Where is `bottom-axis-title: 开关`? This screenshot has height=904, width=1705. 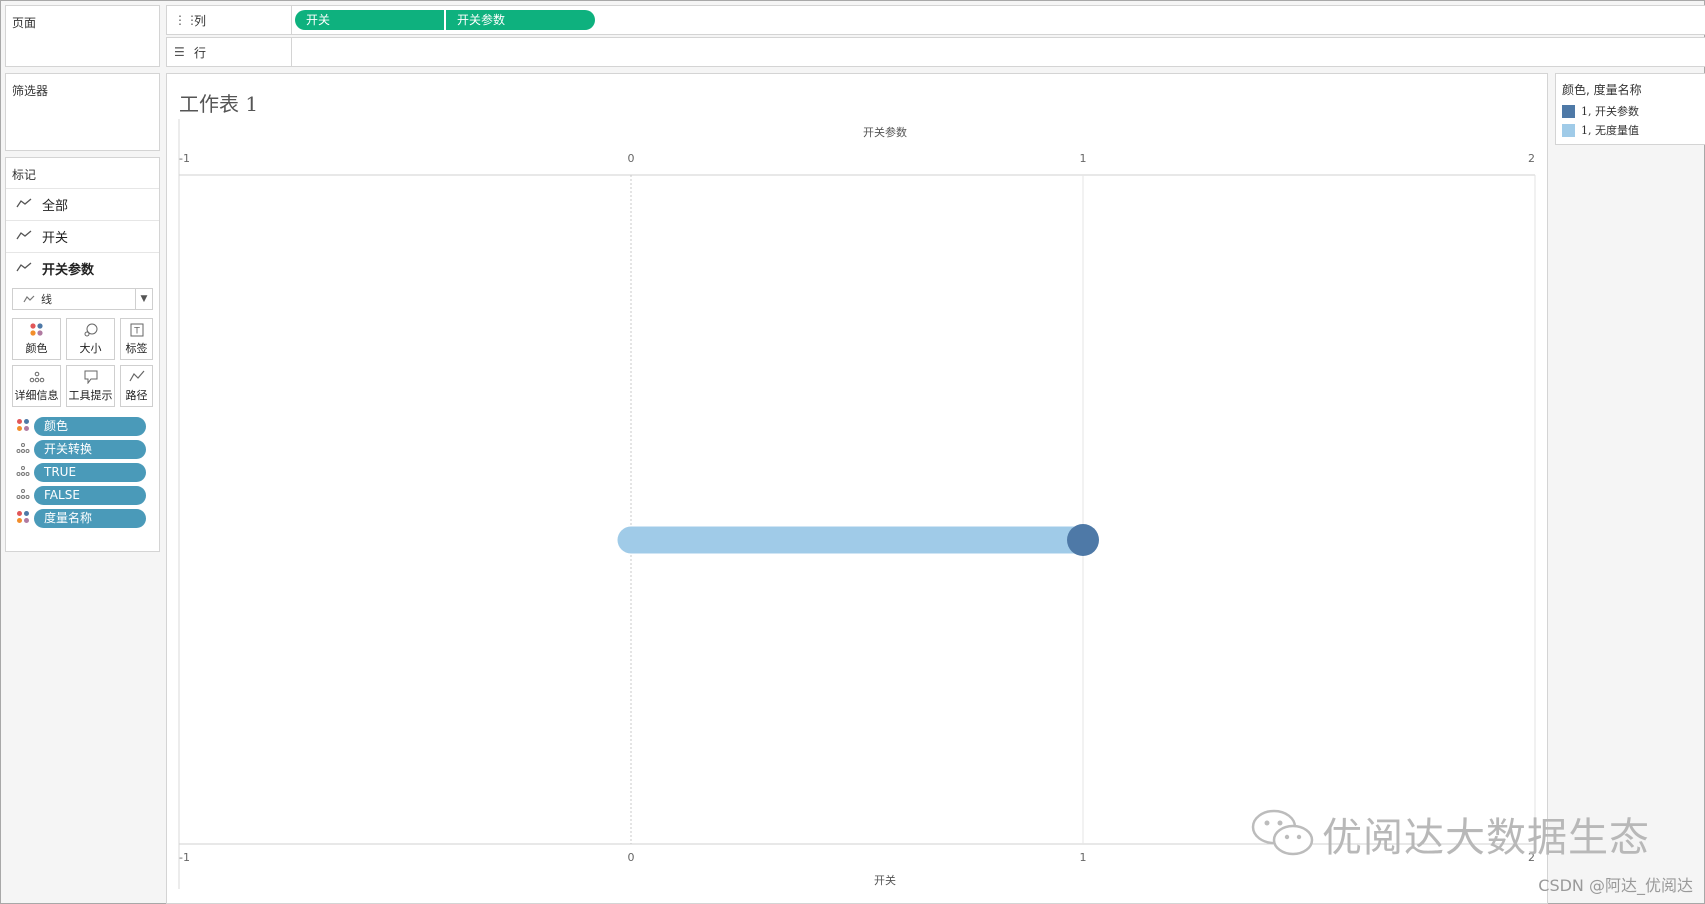 bottom-axis-title: 开关 is located at coordinates (885, 880).